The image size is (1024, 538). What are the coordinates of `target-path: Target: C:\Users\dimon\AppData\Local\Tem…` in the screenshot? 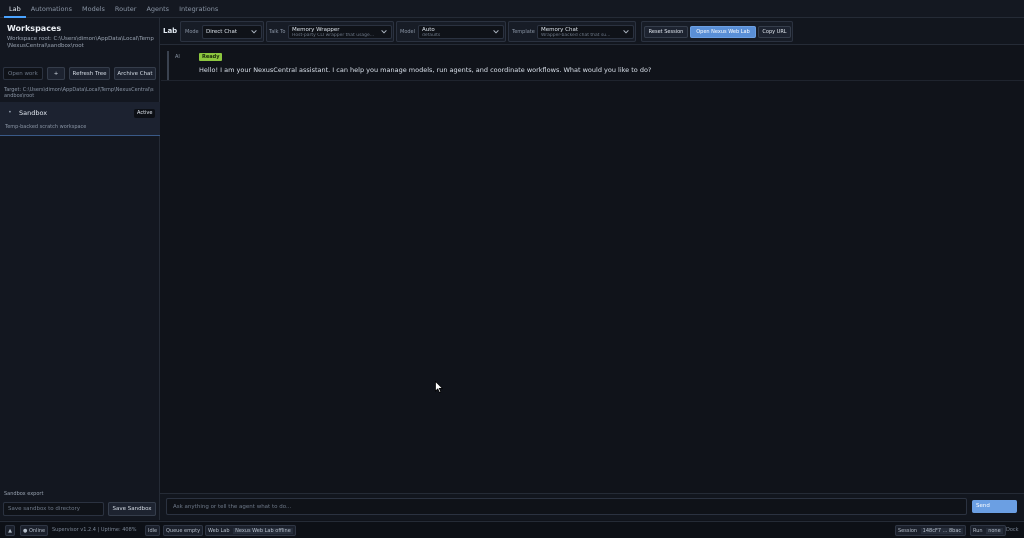 It's located at (79, 93).